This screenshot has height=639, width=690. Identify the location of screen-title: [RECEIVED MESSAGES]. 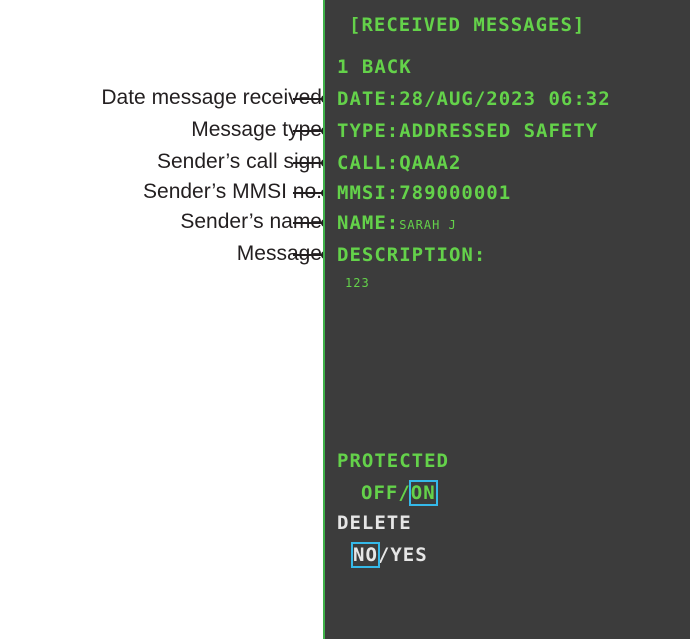
(467, 25).